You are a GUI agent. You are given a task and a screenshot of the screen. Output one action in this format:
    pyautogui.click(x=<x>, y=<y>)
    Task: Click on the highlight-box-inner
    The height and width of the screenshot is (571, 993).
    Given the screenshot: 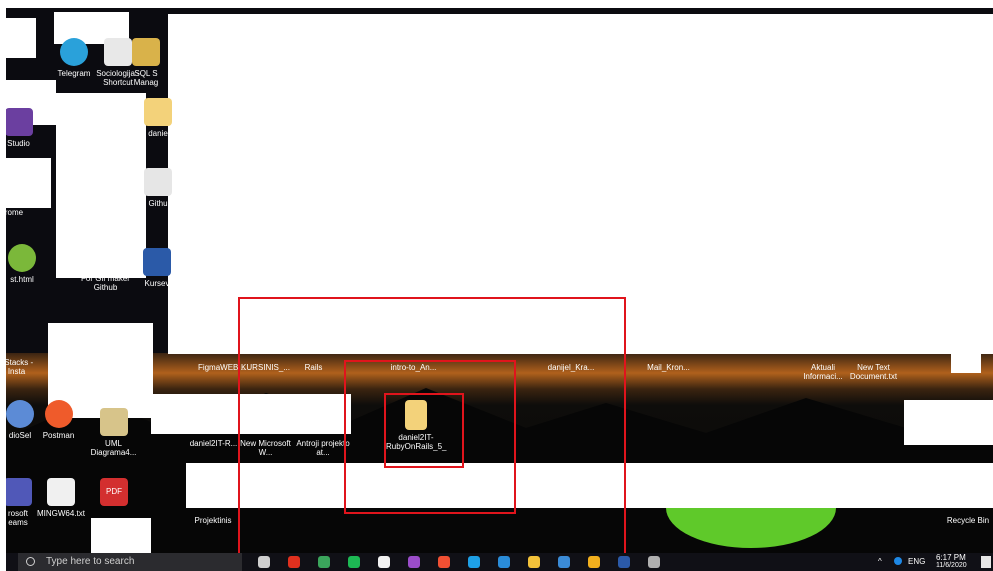 What is the action you would take?
    pyautogui.click(x=424, y=430)
    